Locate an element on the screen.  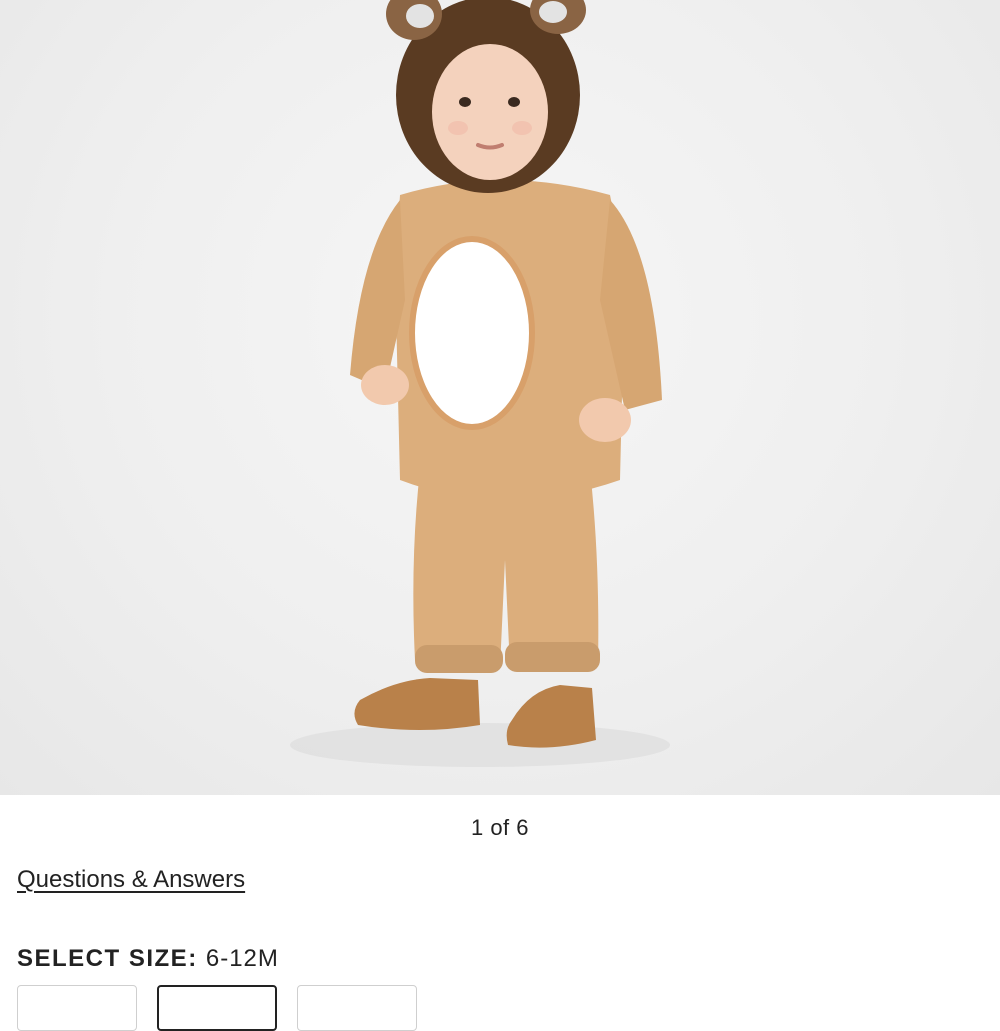
select-size-label: SELECT SIZE: is located at coordinates (107, 958).